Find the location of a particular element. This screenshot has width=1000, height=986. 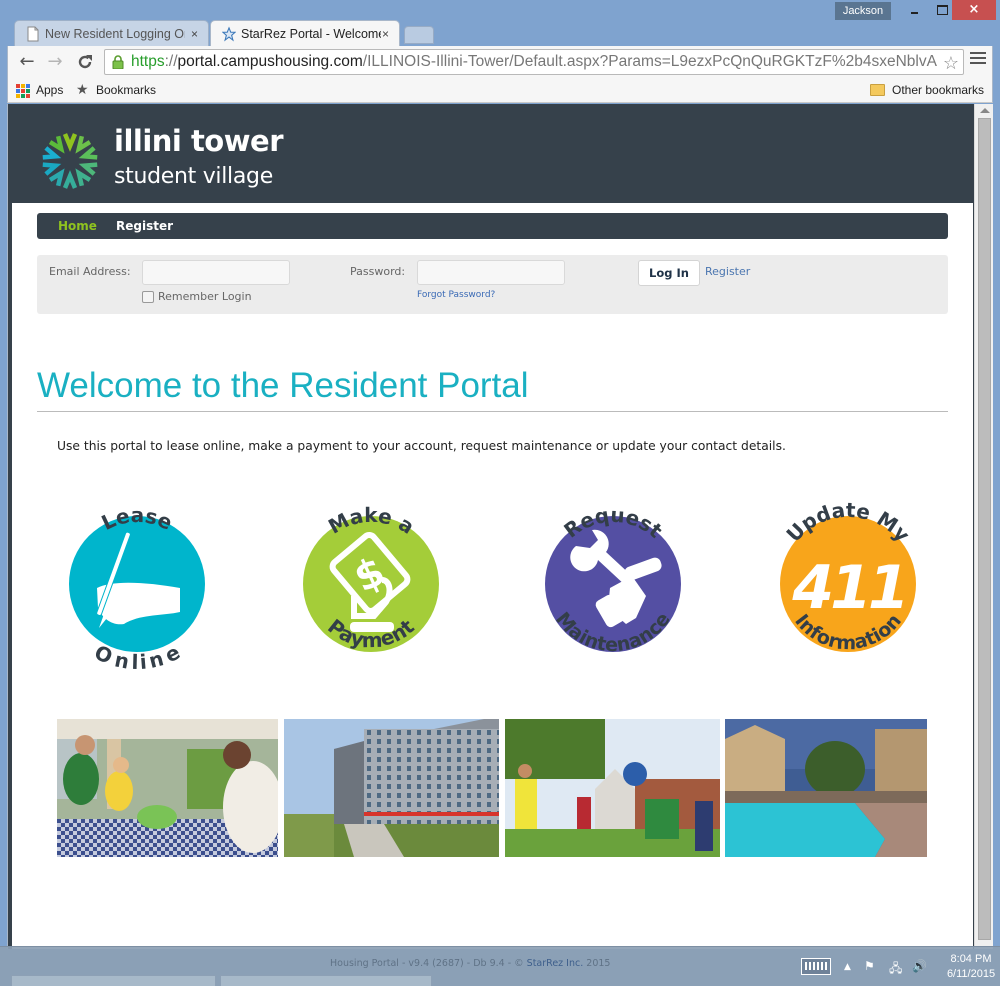

page-title: Welcome to the Resident Portal is located at coordinates (283, 385).